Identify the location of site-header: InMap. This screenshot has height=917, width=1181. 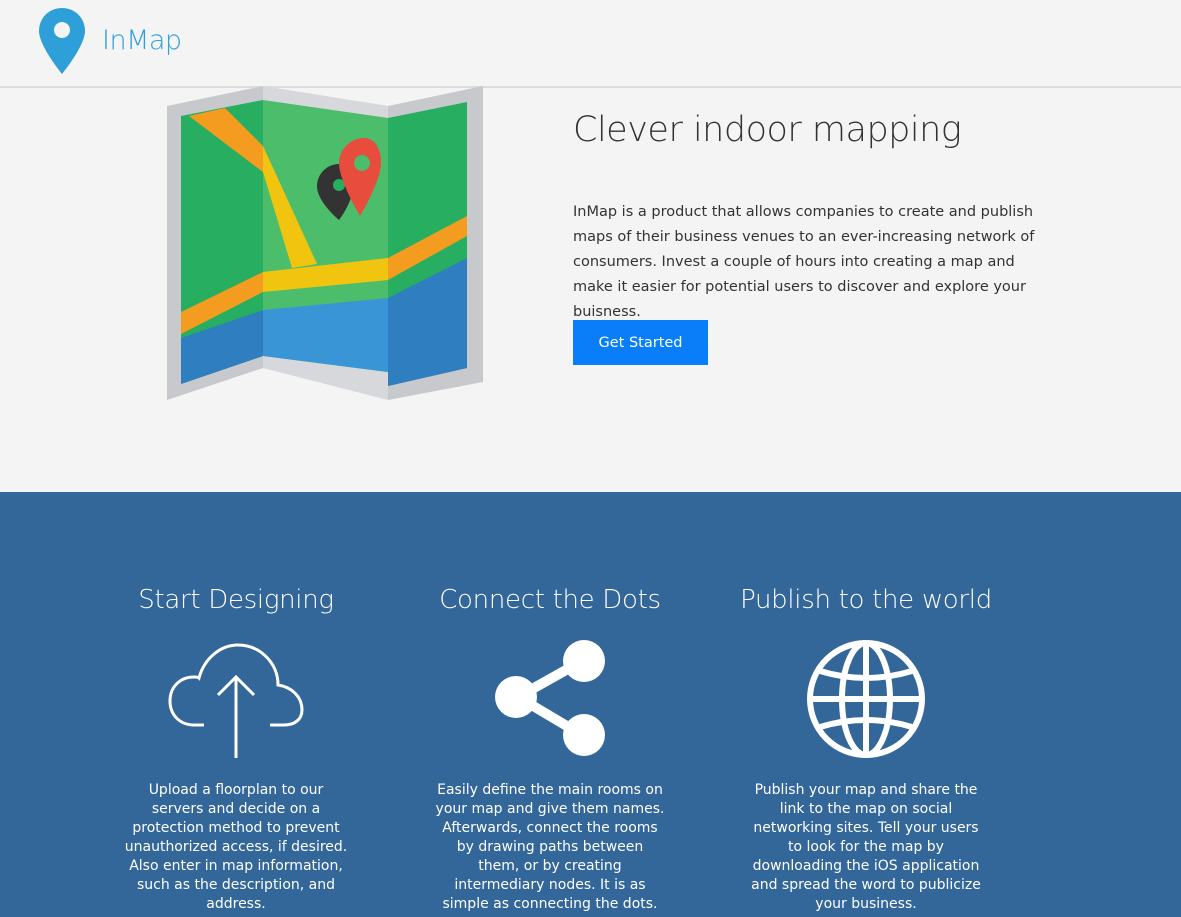
(590, 44).